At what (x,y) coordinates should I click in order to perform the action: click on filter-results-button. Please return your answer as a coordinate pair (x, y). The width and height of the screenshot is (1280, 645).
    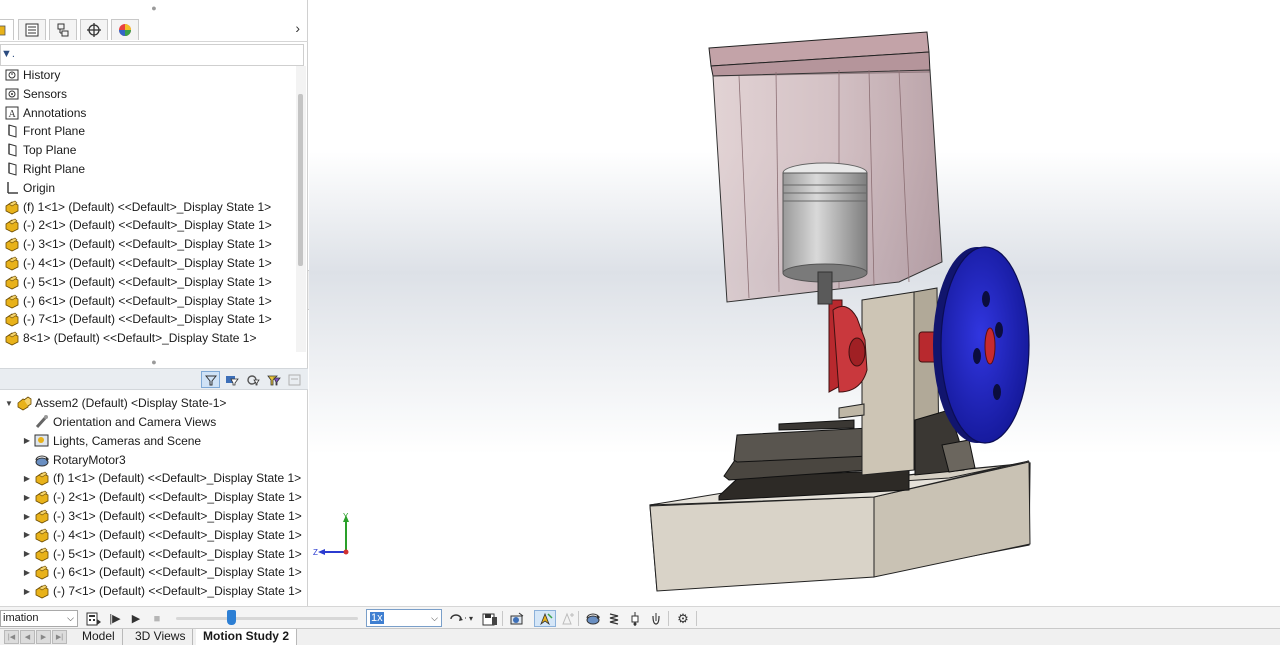
    Looking at the image, I should click on (273, 379).